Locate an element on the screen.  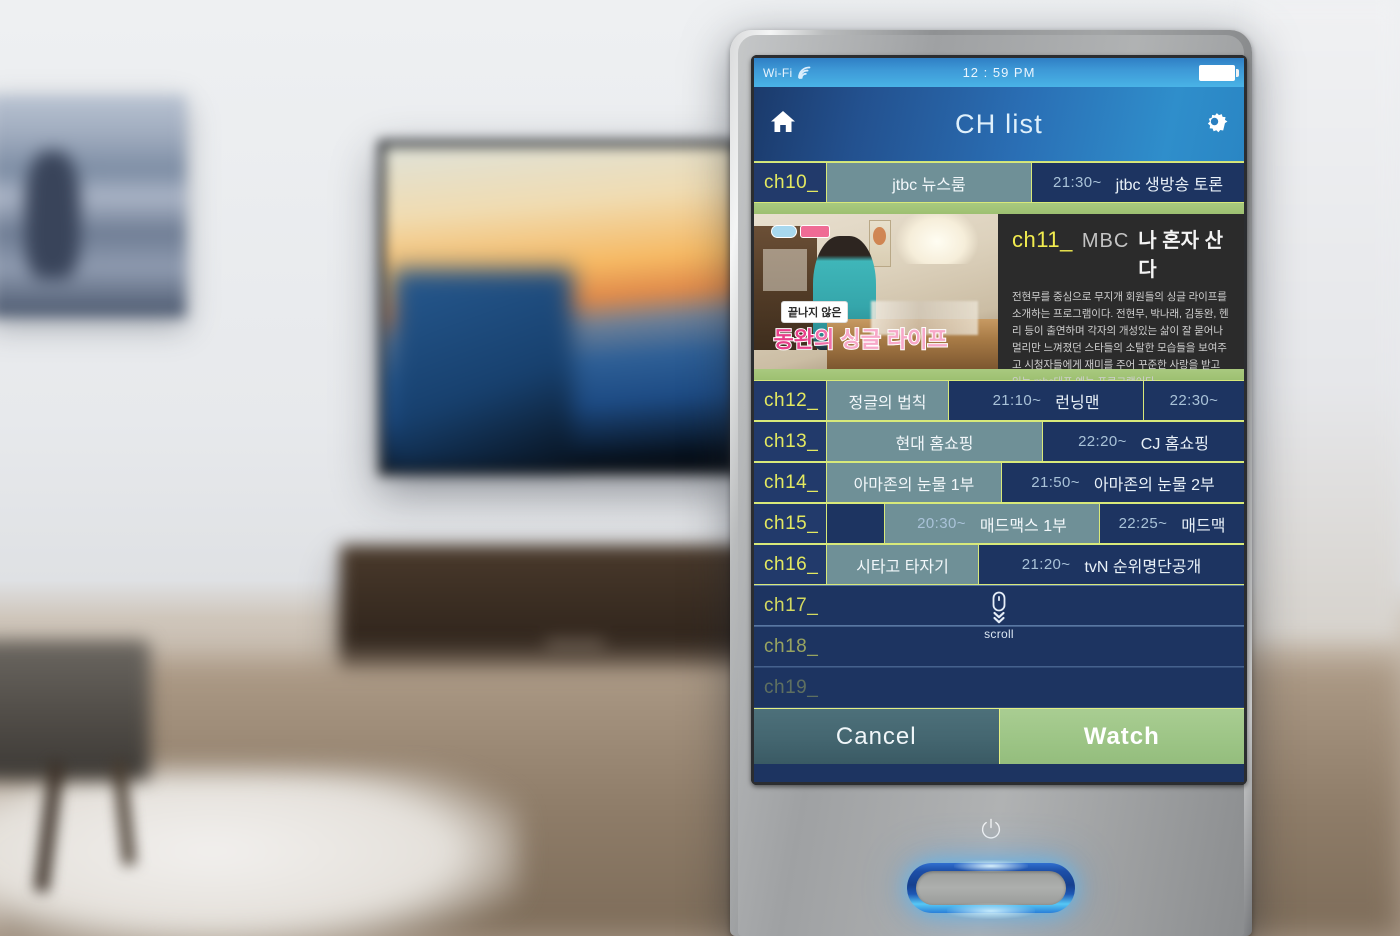
rug is located at coordinates (260, 853).